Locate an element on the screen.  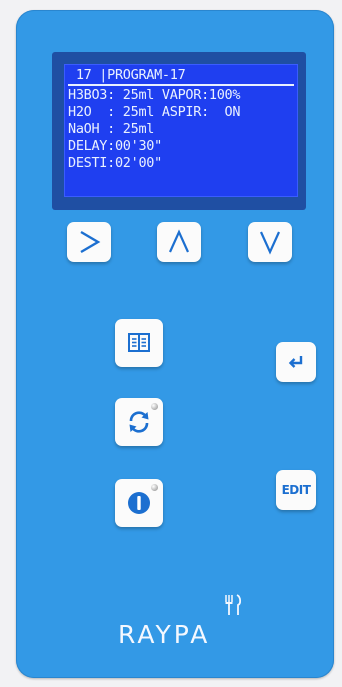
book-icon is located at coordinates (139, 342).